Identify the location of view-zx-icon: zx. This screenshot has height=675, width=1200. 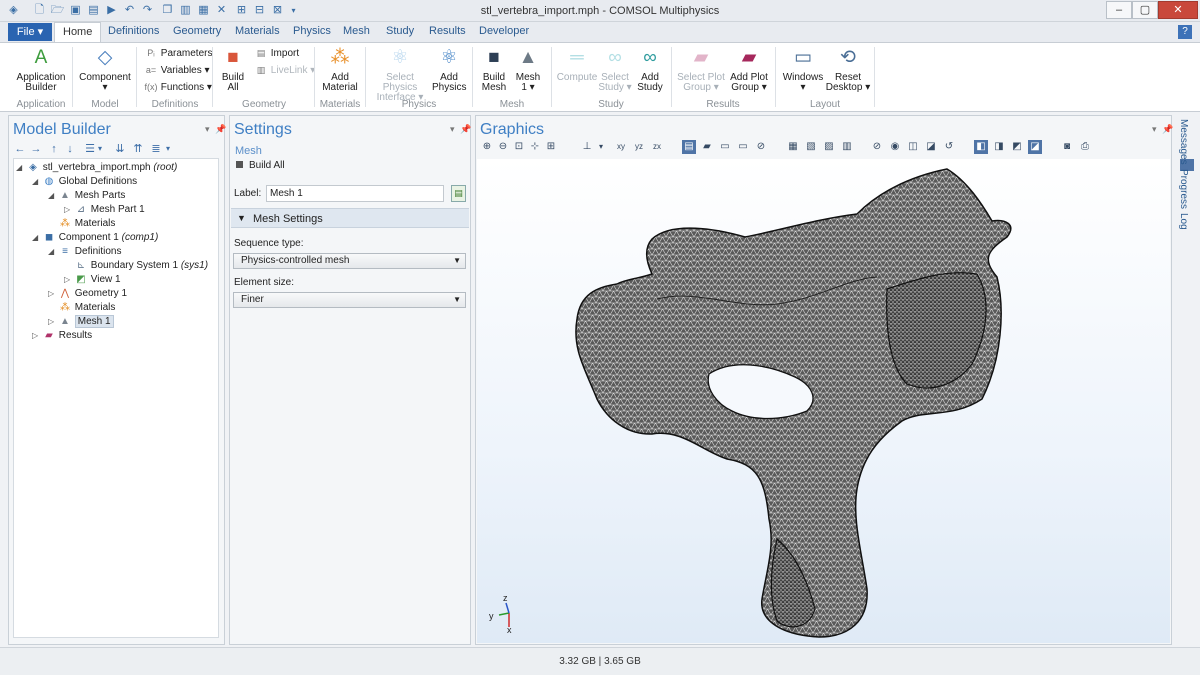
(657, 147).